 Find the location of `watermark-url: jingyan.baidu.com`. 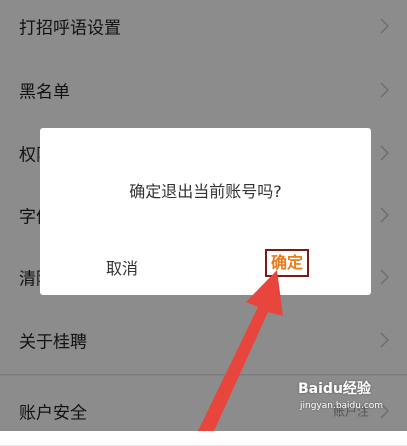

watermark-url: jingyan.baidu.com is located at coordinates (342, 406).